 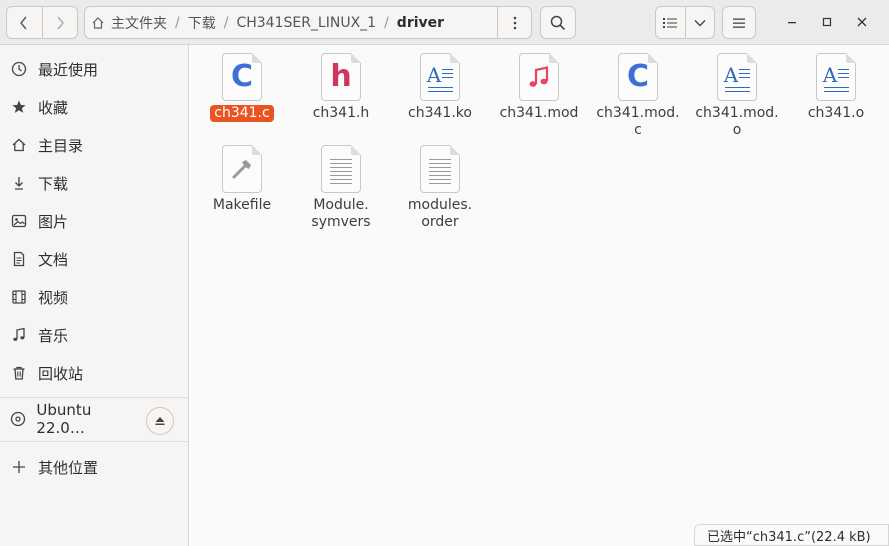 I want to click on file-item-module-symvers: Module. symvers, so click(x=341, y=188).